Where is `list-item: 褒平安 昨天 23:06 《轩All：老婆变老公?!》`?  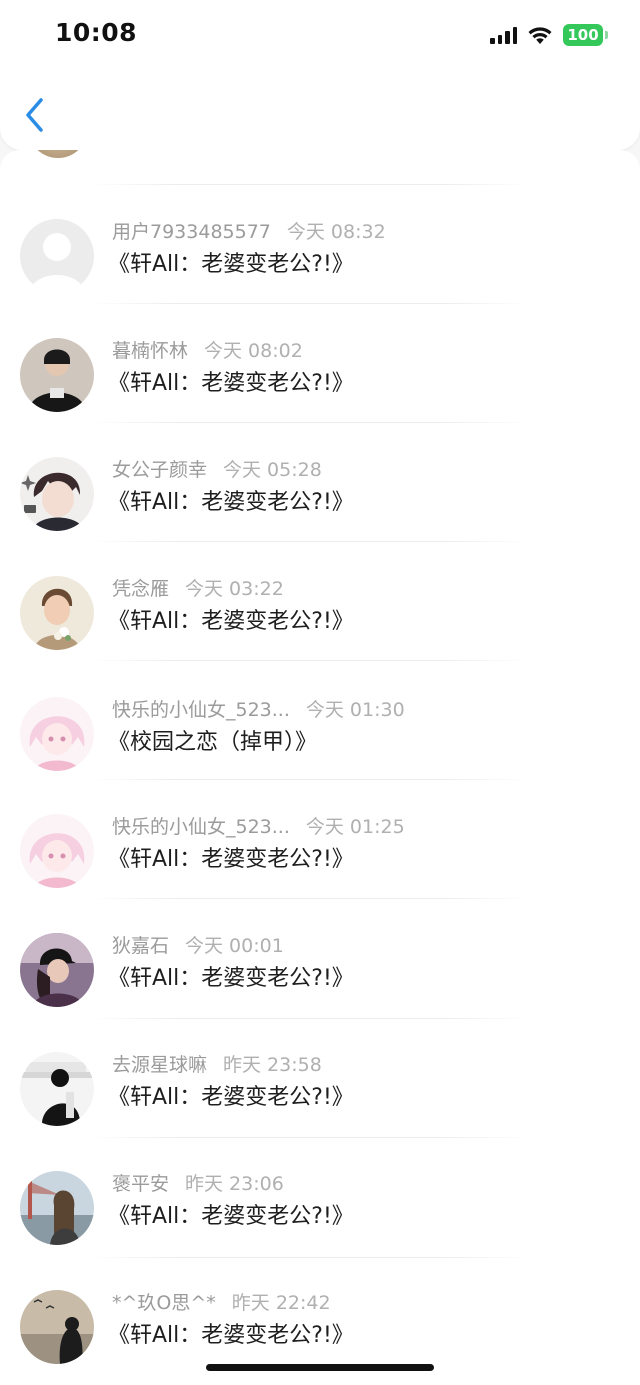
list-item: 褒平安 昨天 23:06 《轩All：老婆变老公?!》 is located at coordinates (320, 1228).